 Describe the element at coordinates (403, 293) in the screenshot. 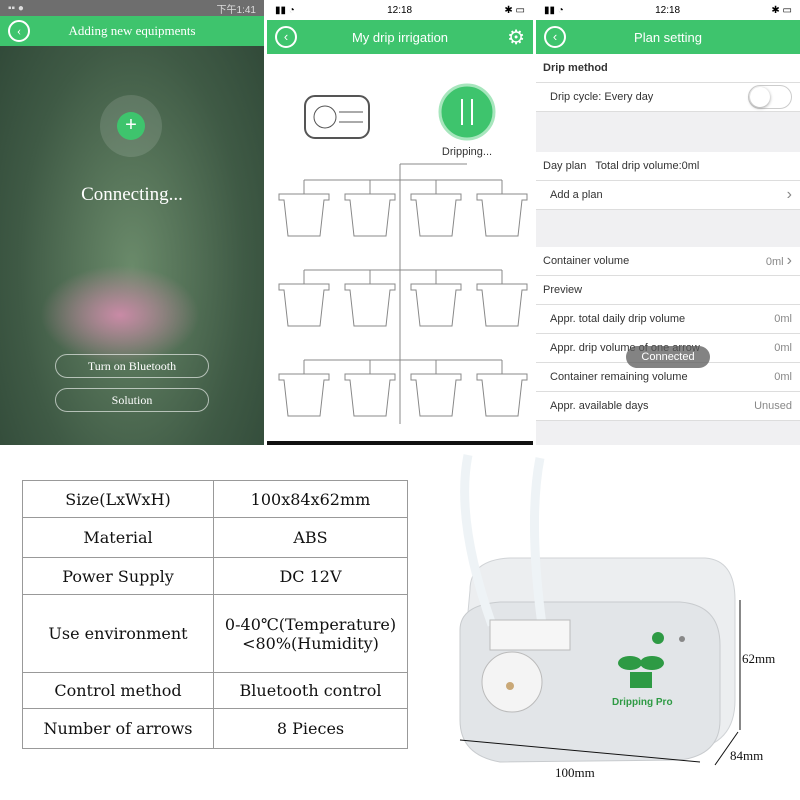

I see `tree-lines` at that location.